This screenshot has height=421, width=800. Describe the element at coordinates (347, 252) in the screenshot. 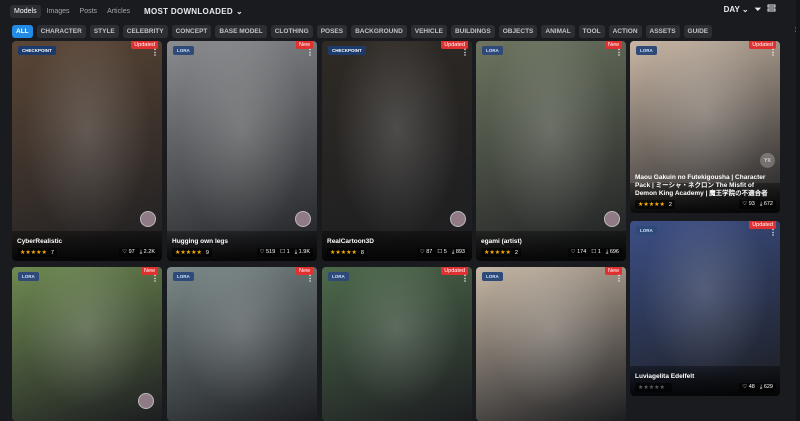

I see `rating-stars: ★★★★★ 8` at that location.